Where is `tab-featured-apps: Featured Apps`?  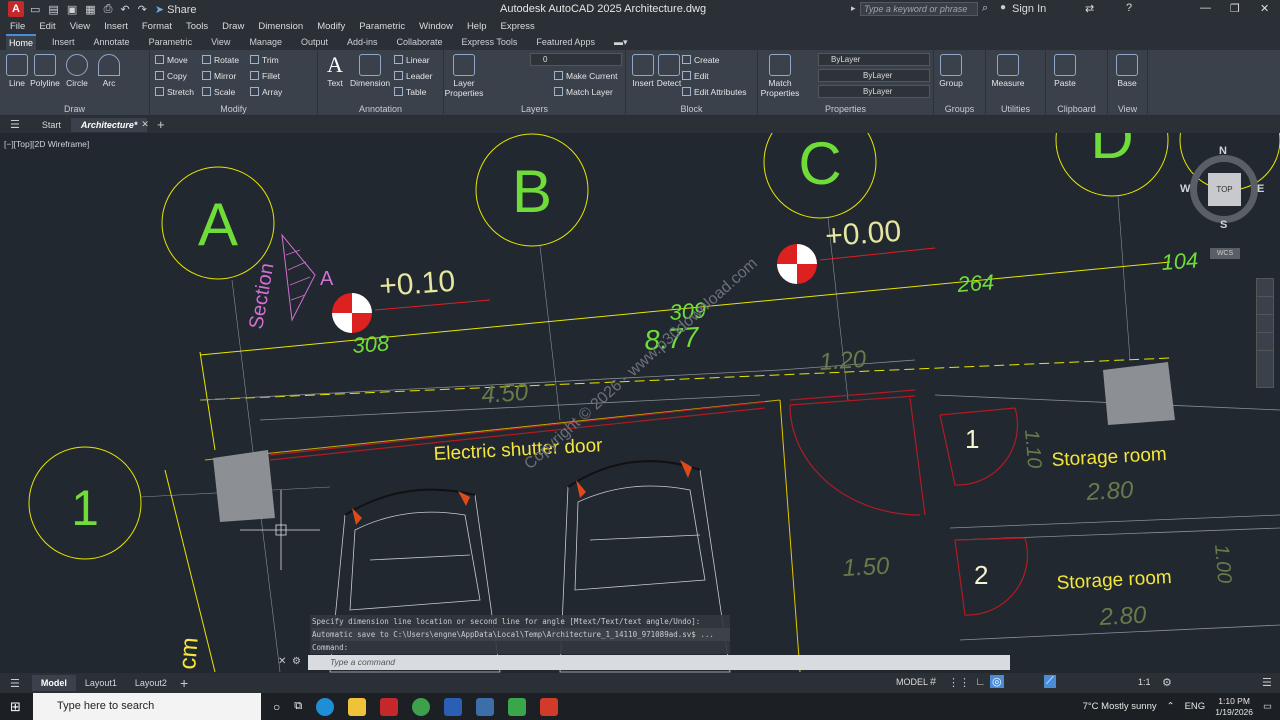 tab-featured-apps: Featured Apps is located at coordinates (565, 42).